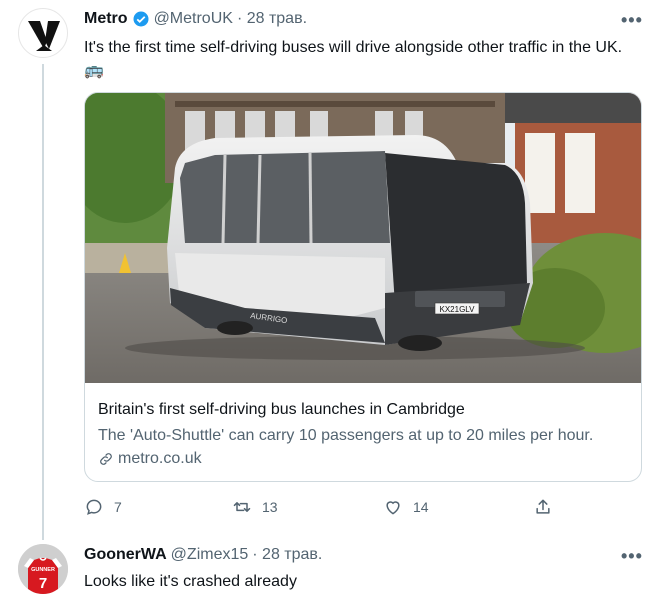 The image size is (658, 600). I want to click on goonerwa-avatar: GUNNER 7, so click(43, 569).